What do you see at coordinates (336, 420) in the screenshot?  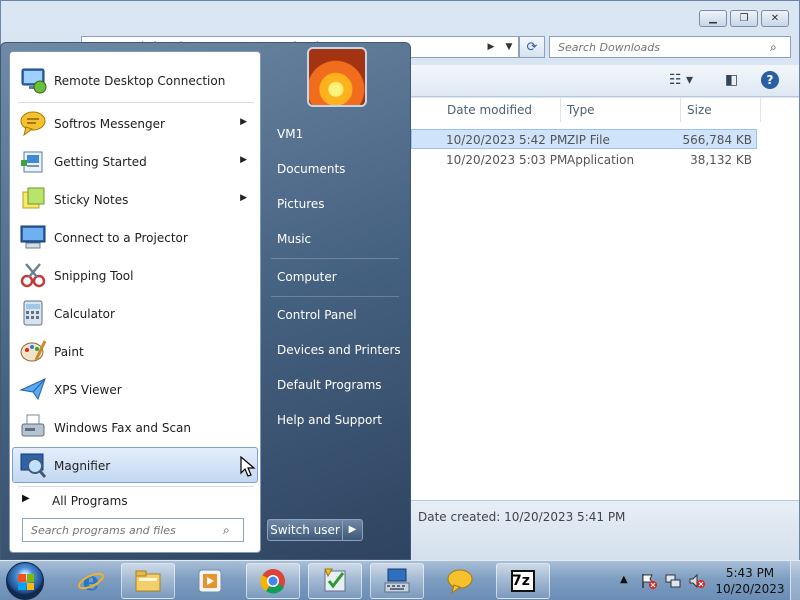 I see `link-help-support: Help and Support` at bounding box center [336, 420].